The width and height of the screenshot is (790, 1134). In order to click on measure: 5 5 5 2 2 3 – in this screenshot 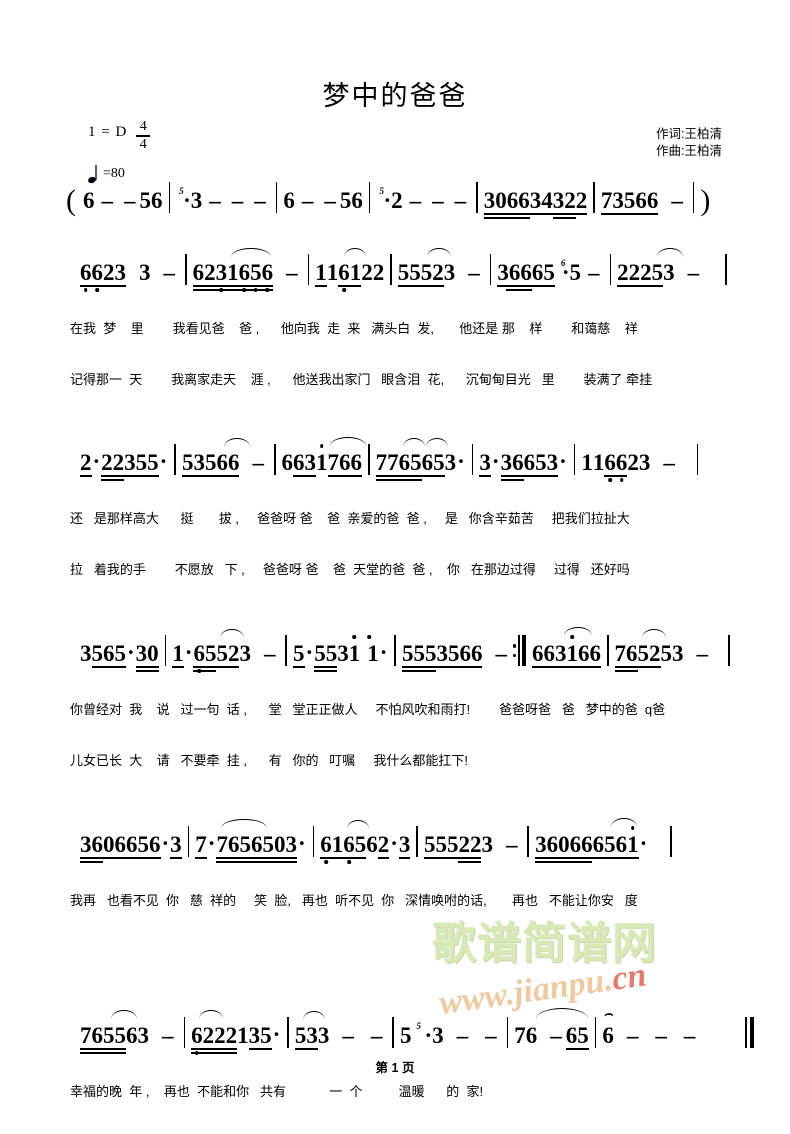, I will do `click(472, 847)`.